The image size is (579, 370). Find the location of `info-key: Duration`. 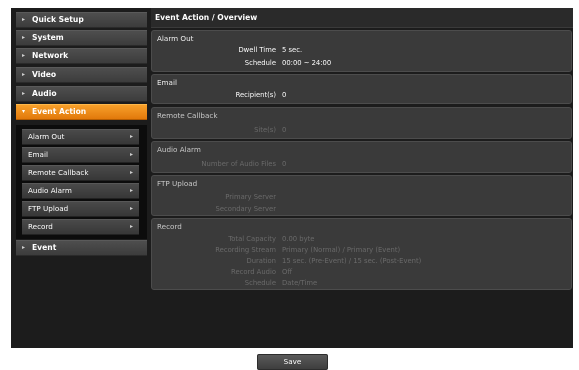

info-key: Duration is located at coordinates (261, 261).